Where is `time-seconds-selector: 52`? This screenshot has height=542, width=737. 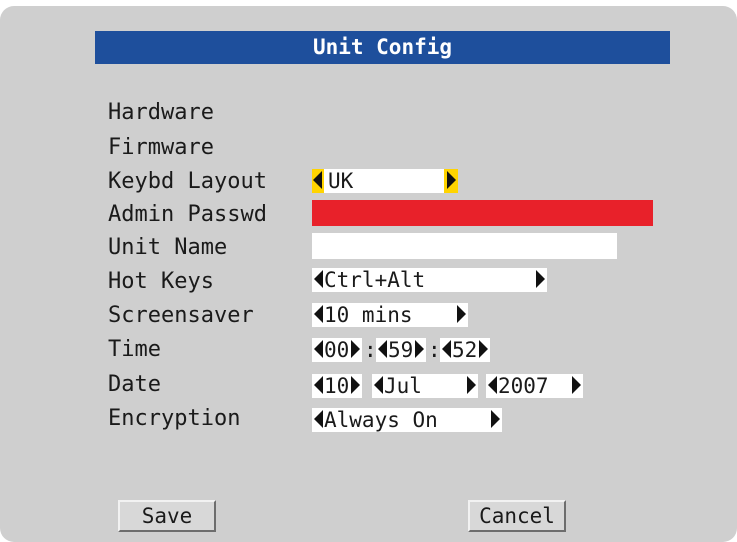
time-seconds-selector: 52 is located at coordinates (465, 350).